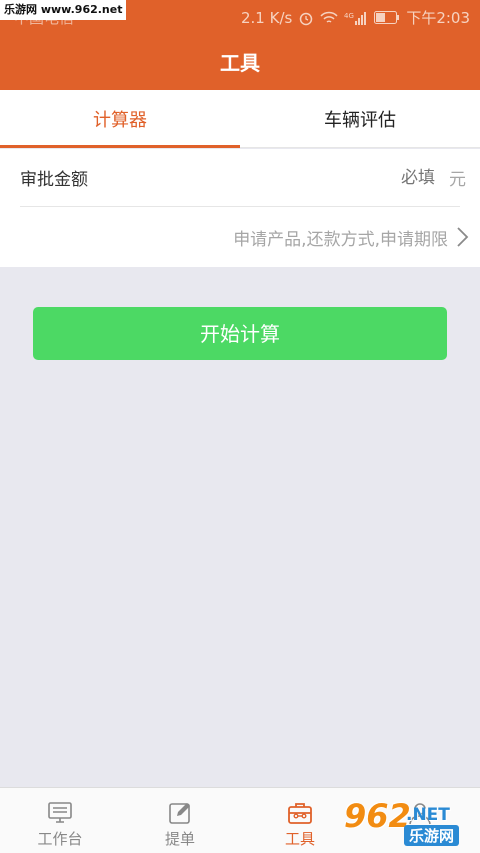 This screenshot has height=853, width=480. What do you see at coordinates (54, 180) in the screenshot?
I see `amount-label: 审批金额` at bounding box center [54, 180].